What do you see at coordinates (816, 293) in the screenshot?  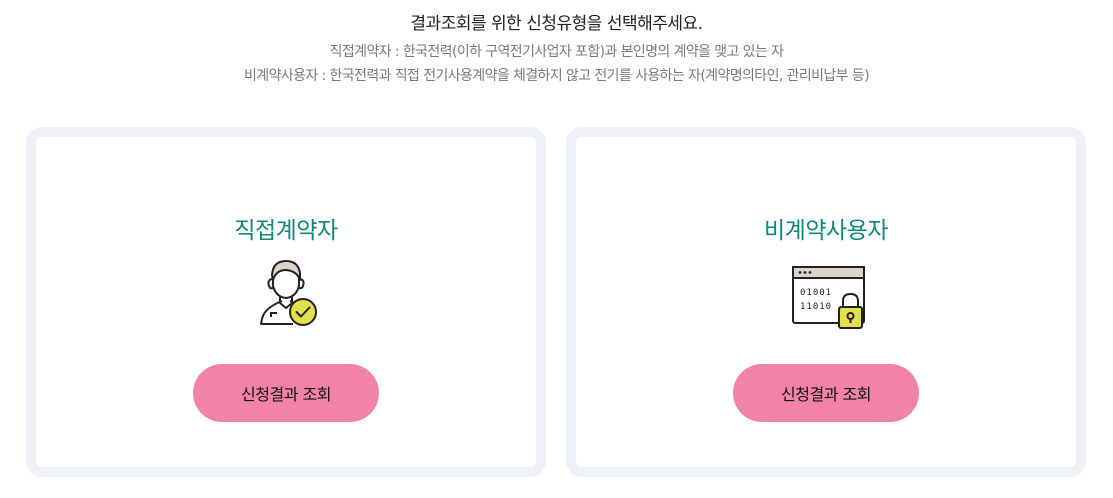 I see `binary-row-1: 01001` at bounding box center [816, 293].